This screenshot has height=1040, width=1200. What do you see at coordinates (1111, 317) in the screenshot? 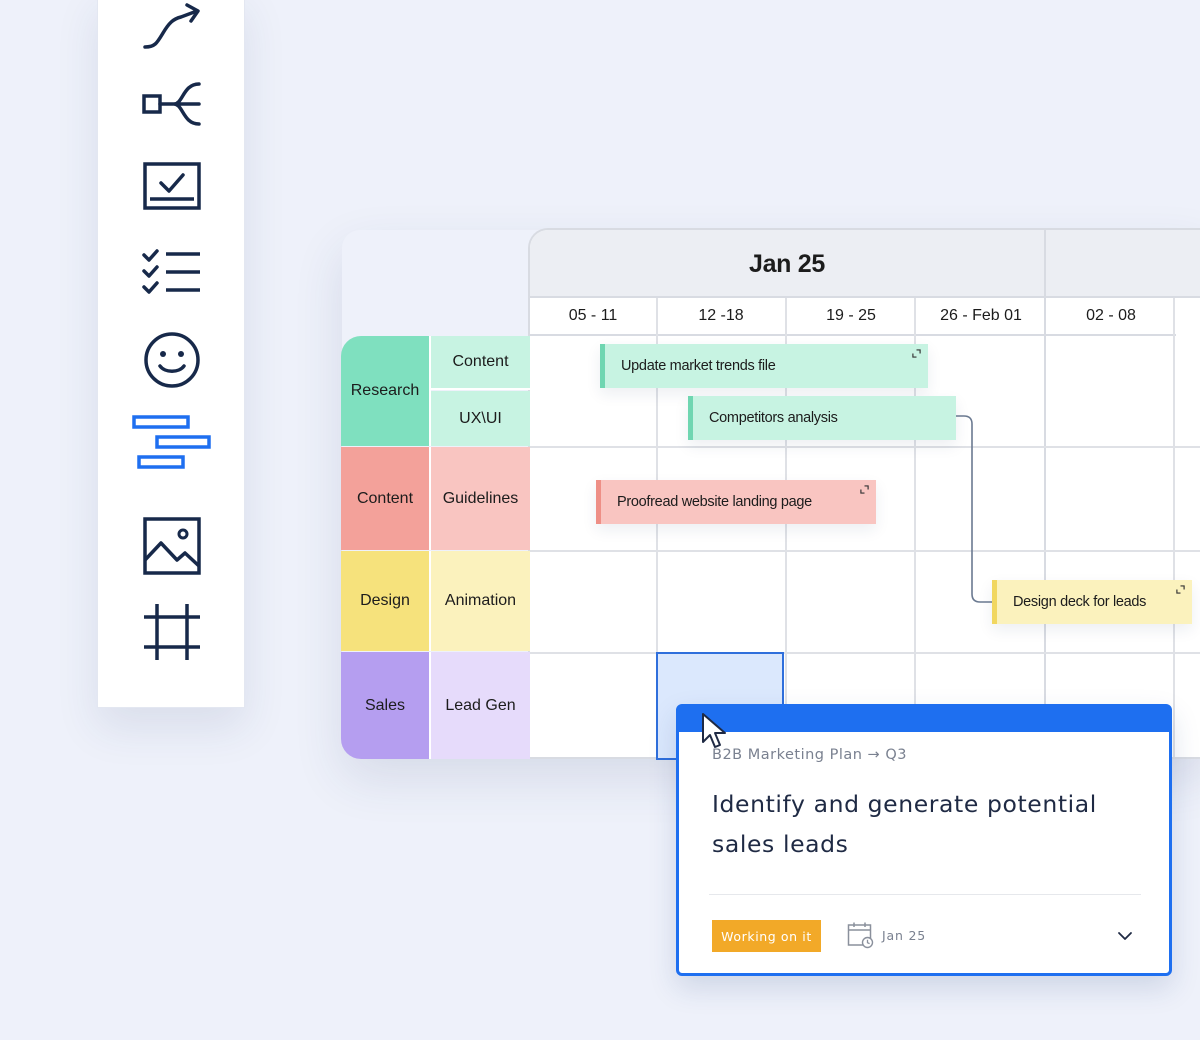
I see `week-header-5: 02 - 08` at bounding box center [1111, 317].